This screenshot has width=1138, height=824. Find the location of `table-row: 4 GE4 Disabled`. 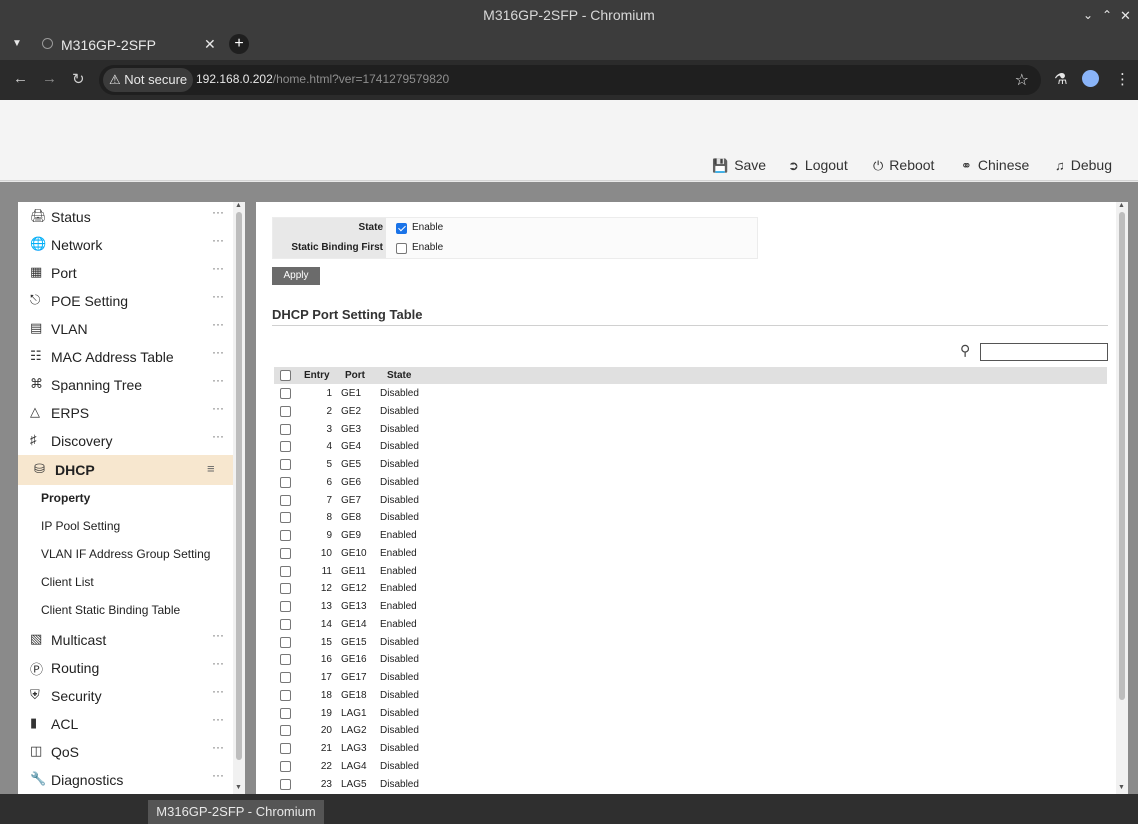

table-row: 4 GE4 Disabled is located at coordinates (690, 447).